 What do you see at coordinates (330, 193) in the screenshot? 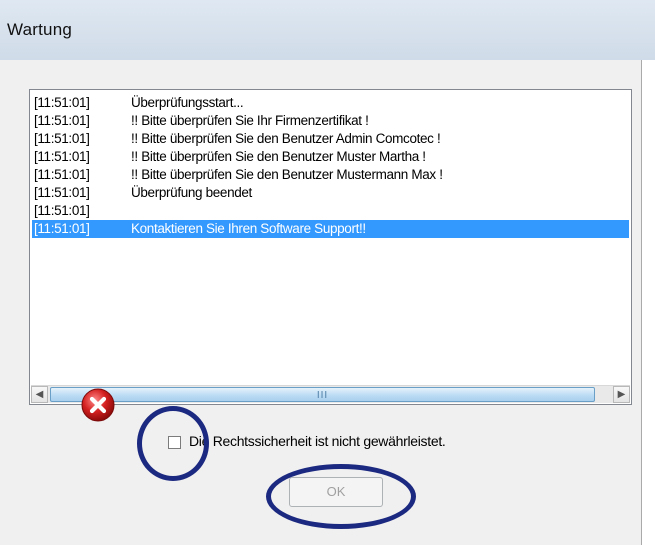
I see `log-row: [11:51:01] Überprüfung beendet` at bounding box center [330, 193].